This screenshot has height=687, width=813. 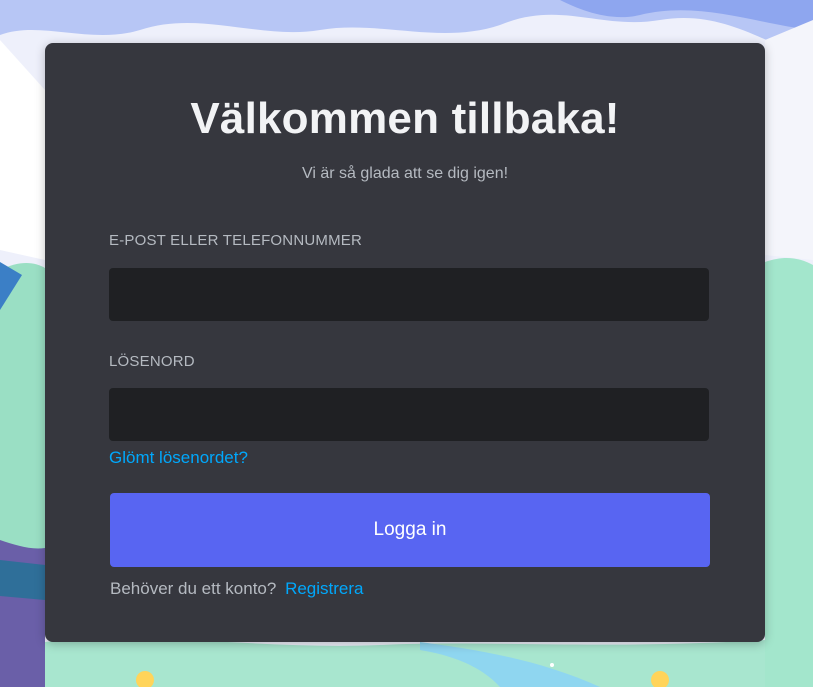 What do you see at coordinates (193, 588) in the screenshot?
I see `register-prompt: Behöver du ett konto?` at bounding box center [193, 588].